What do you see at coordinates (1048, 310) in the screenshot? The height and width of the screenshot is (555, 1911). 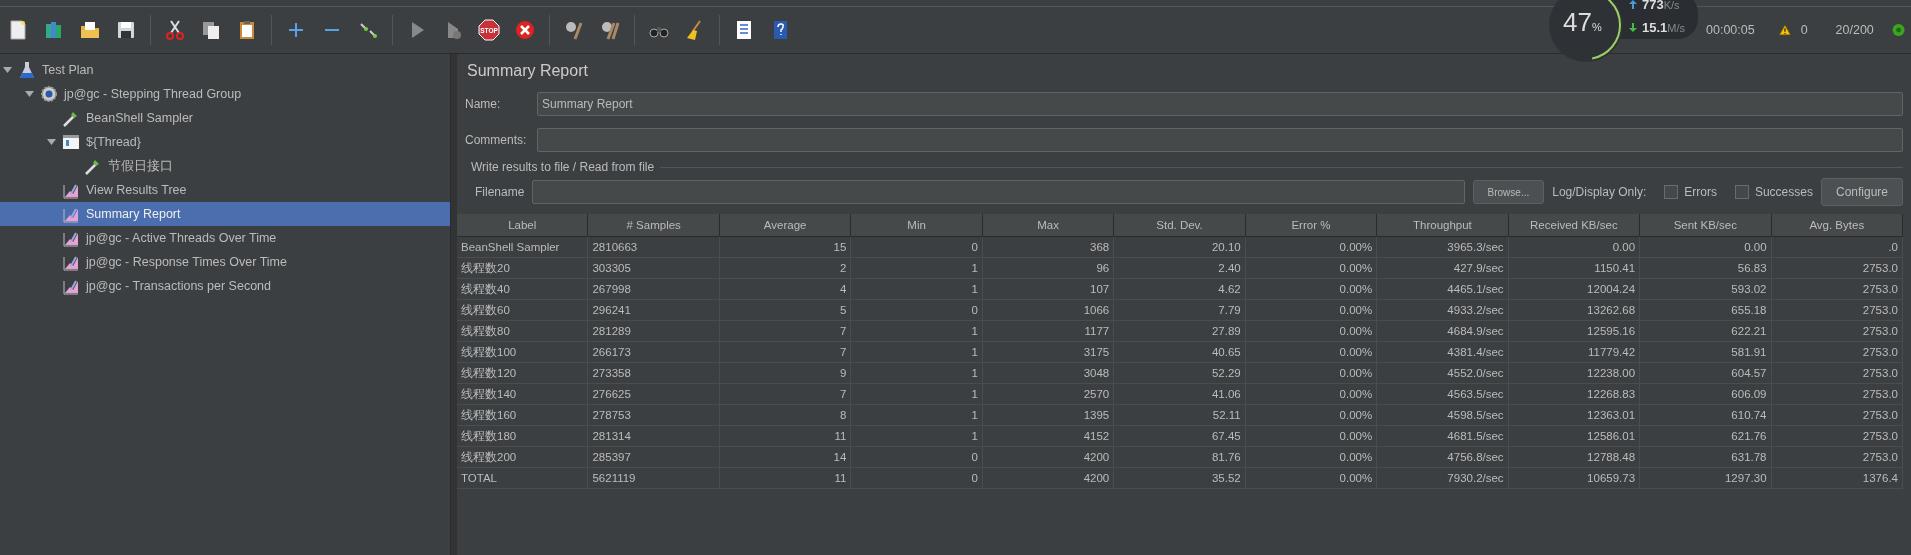 I see `table-cell: 1066` at bounding box center [1048, 310].